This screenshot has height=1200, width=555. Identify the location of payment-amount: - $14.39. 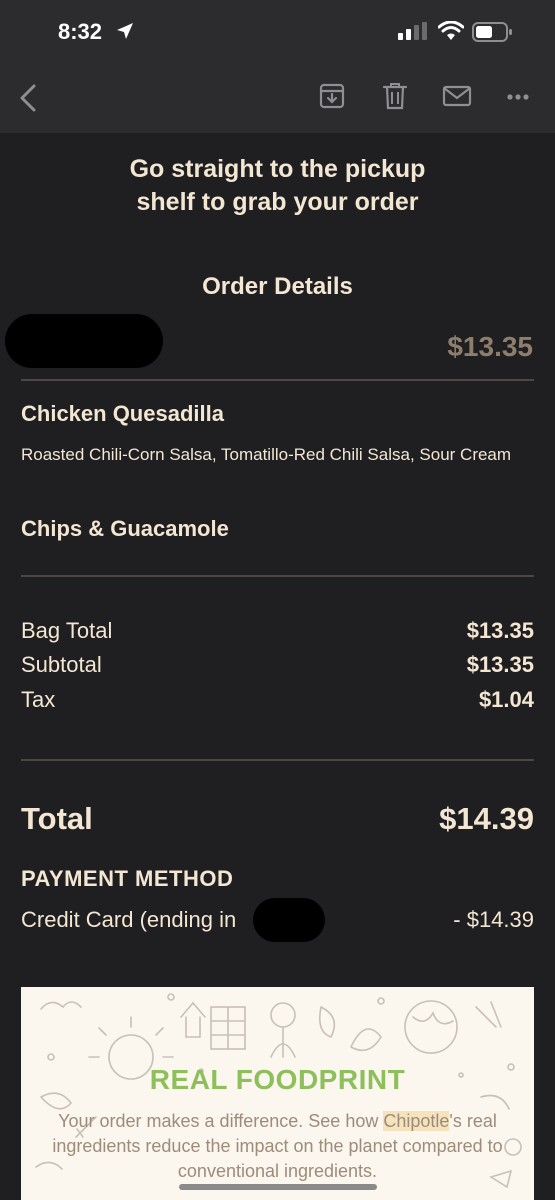
(493, 919).